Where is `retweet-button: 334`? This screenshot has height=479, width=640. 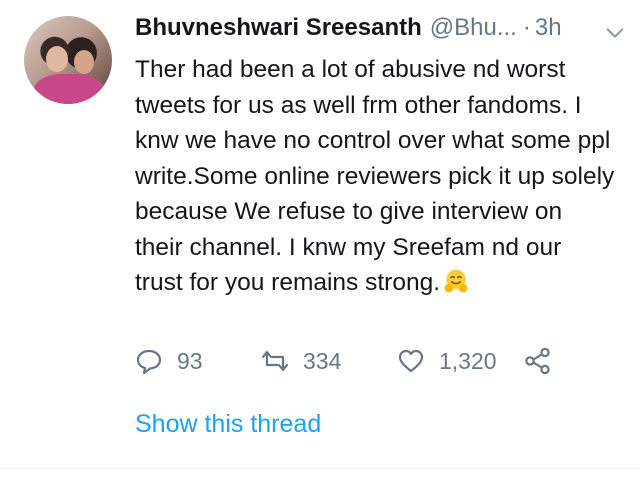
retweet-button: 334 is located at coordinates (301, 361).